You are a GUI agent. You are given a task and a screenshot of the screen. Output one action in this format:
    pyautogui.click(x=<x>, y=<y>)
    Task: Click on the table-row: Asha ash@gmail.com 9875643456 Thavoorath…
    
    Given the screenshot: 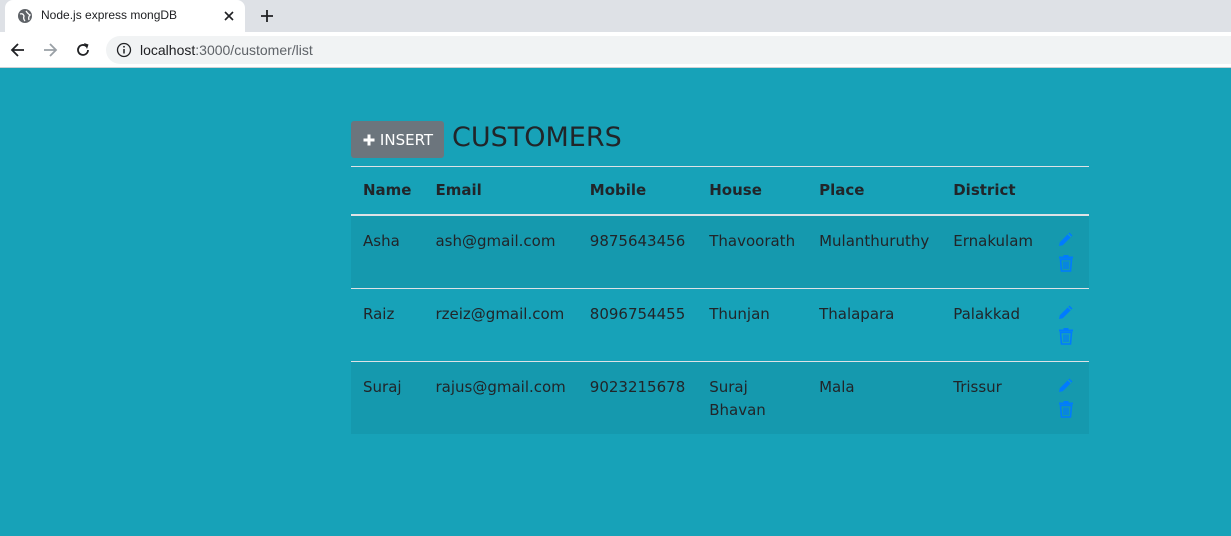 What is the action you would take?
    pyautogui.click(x=720, y=251)
    